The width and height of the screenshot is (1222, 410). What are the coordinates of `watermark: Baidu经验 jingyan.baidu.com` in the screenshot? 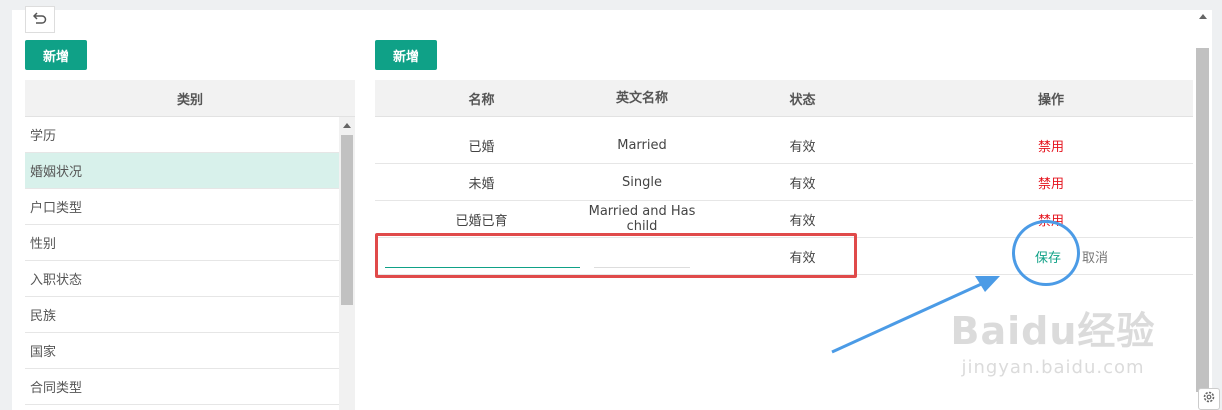 It's located at (1053, 339).